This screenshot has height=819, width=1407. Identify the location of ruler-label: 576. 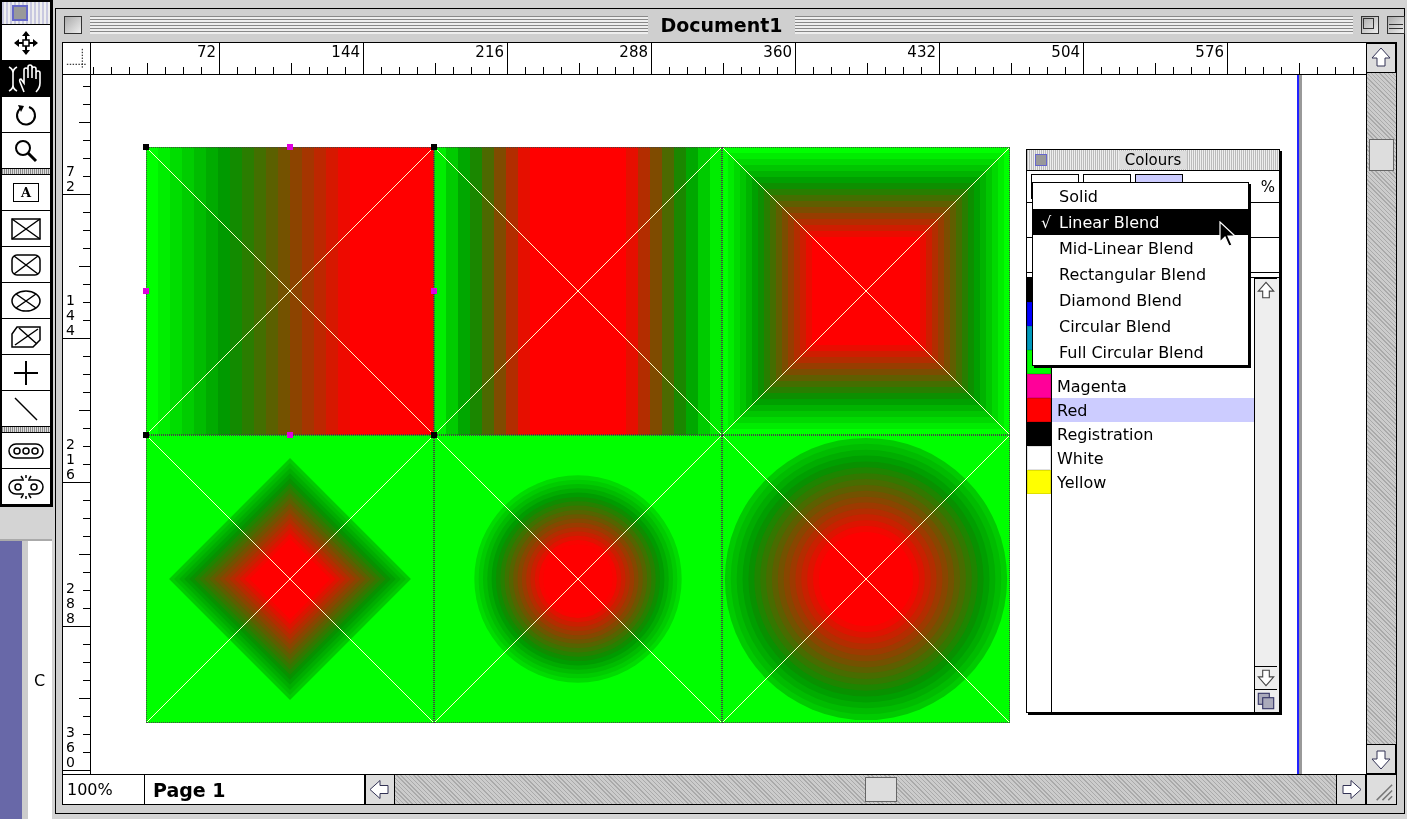
(1209, 52).